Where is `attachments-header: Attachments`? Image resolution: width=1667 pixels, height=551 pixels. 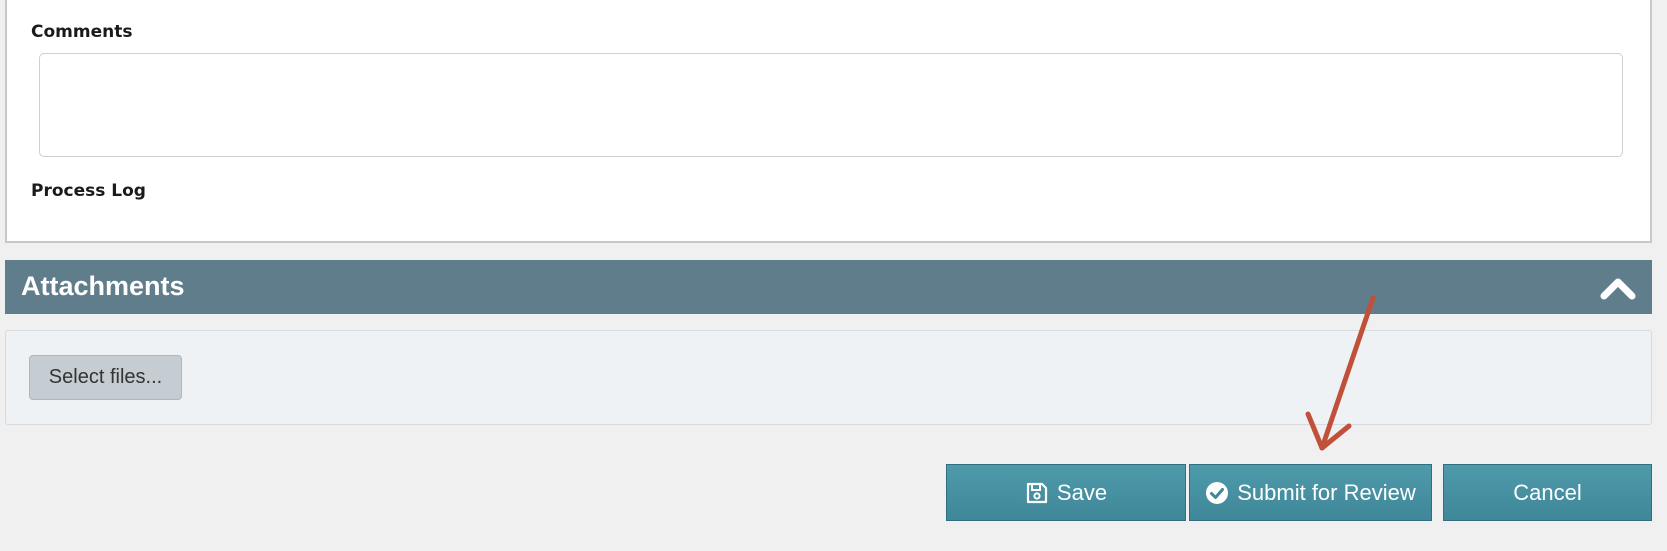 attachments-header: Attachments is located at coordinates (828, 287).